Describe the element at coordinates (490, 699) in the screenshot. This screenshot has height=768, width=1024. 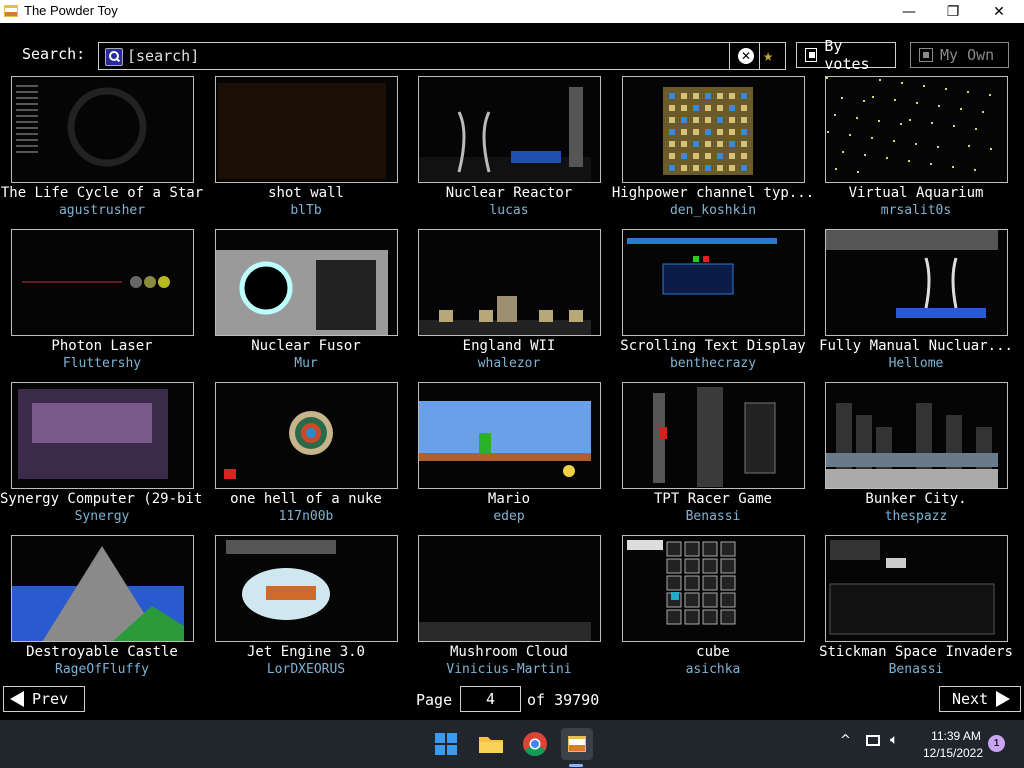
I see `page-number-input: 4` at that location.